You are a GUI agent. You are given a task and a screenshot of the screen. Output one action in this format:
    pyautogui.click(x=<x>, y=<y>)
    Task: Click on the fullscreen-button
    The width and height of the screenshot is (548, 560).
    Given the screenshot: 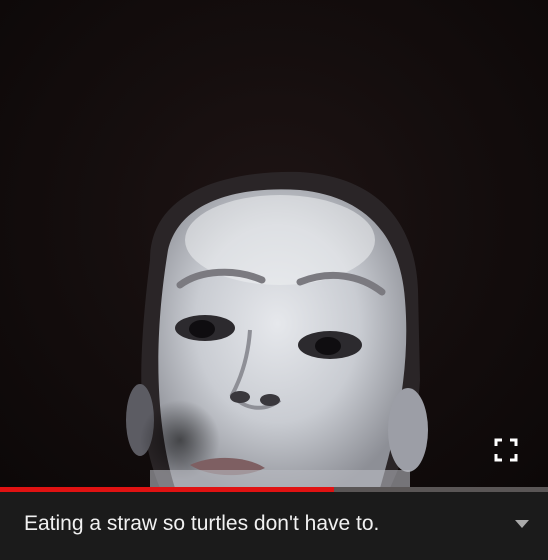 What is the action you would take?
    pyautogui.click(x=506, y=450)
    